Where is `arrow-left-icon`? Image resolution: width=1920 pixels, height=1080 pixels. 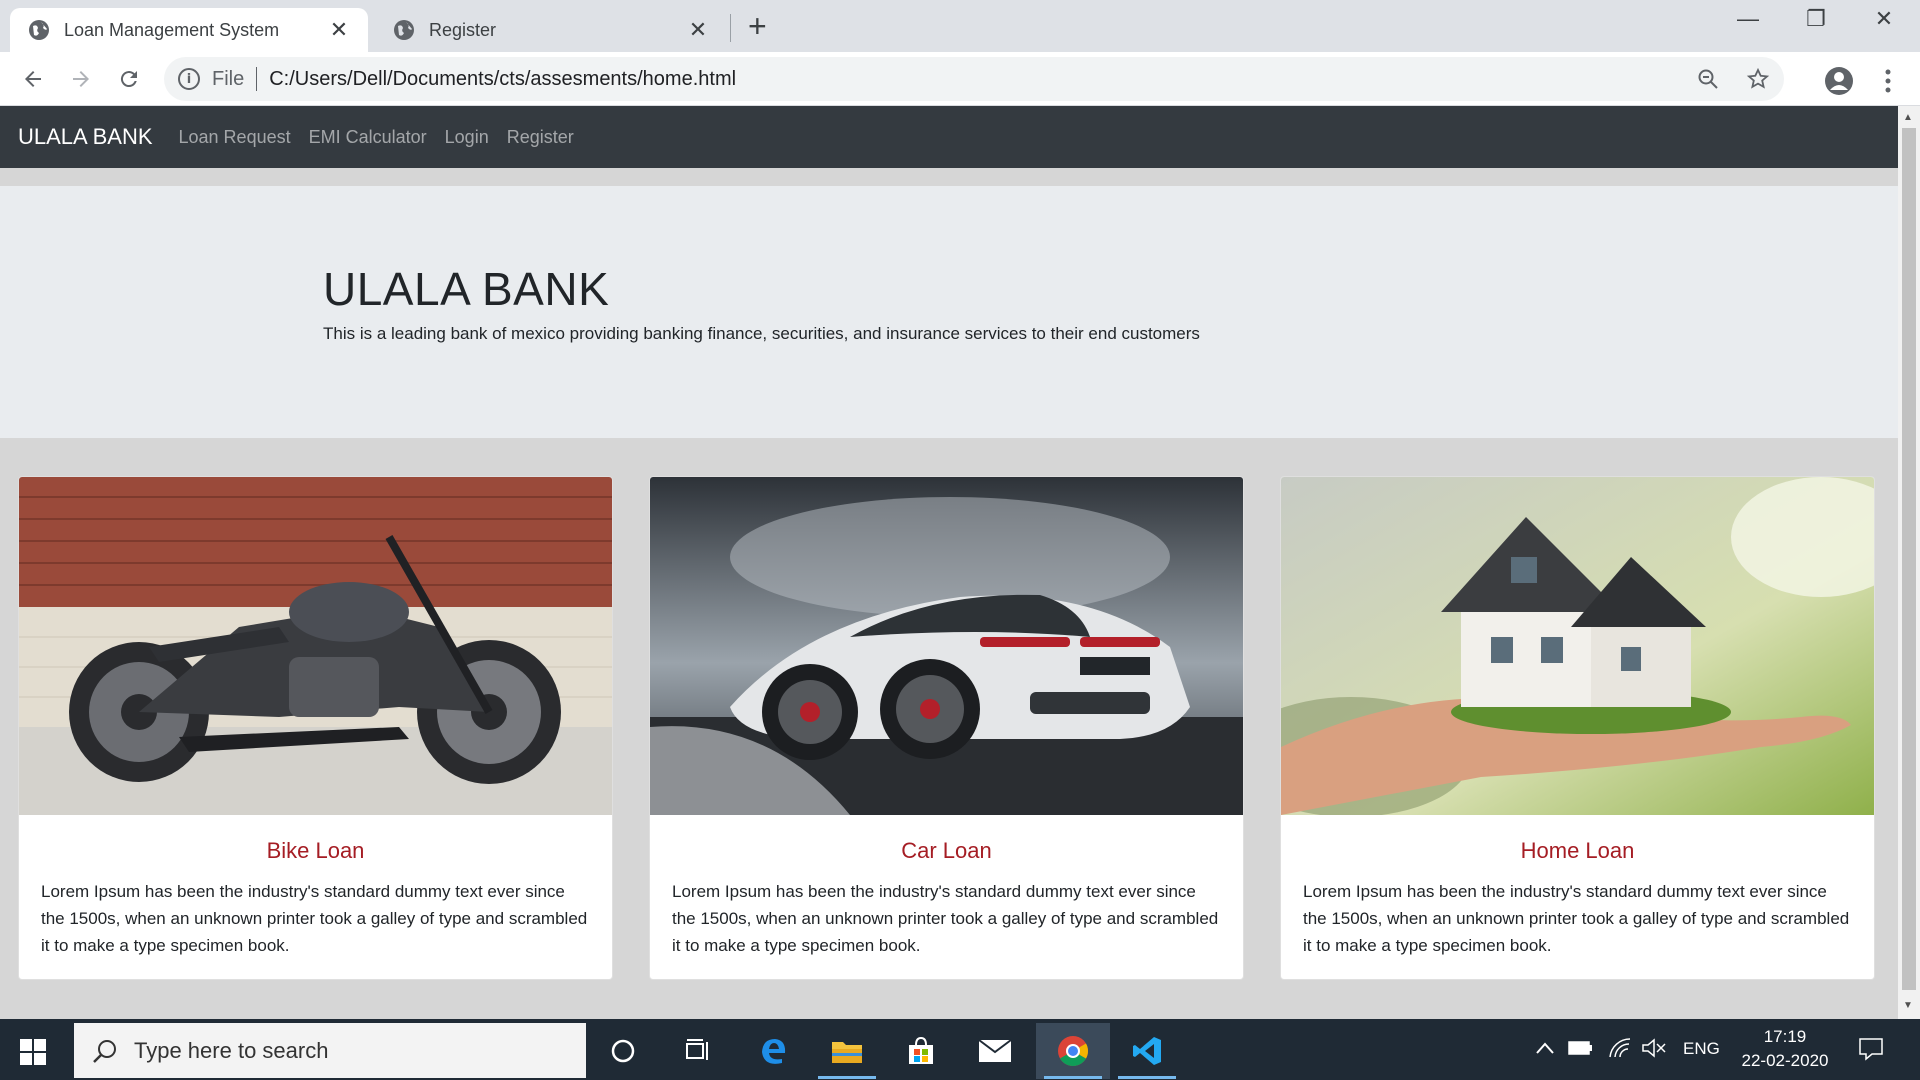
arrow-left-icon is located at coordinates (33, 79).